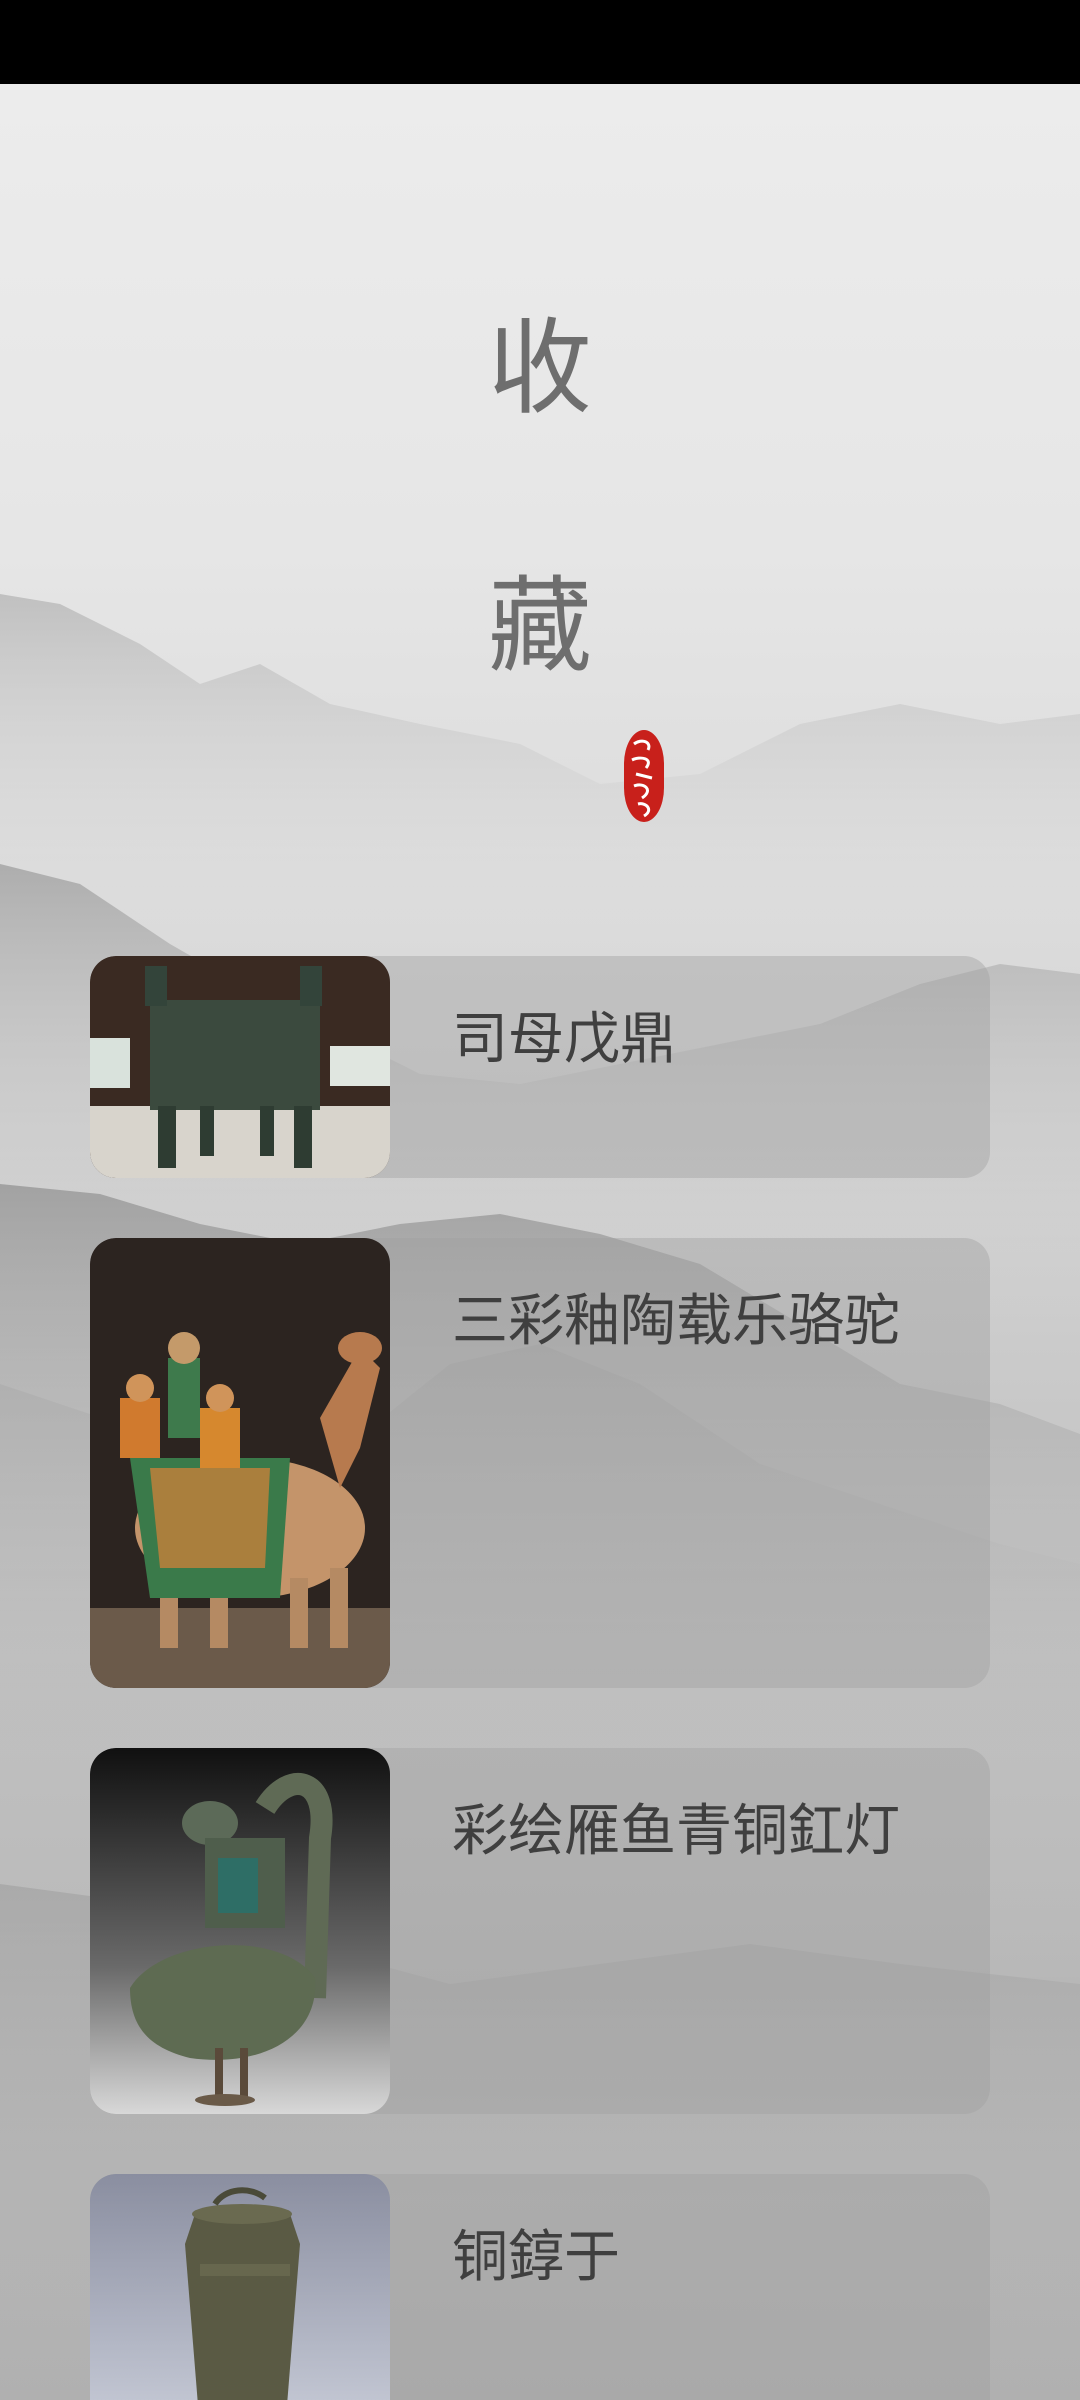  What do you see at coordinates (536, 2257) in the screenshot?
I see `collection-item-title: 铜錞于` at bounding box center [536, 2257].